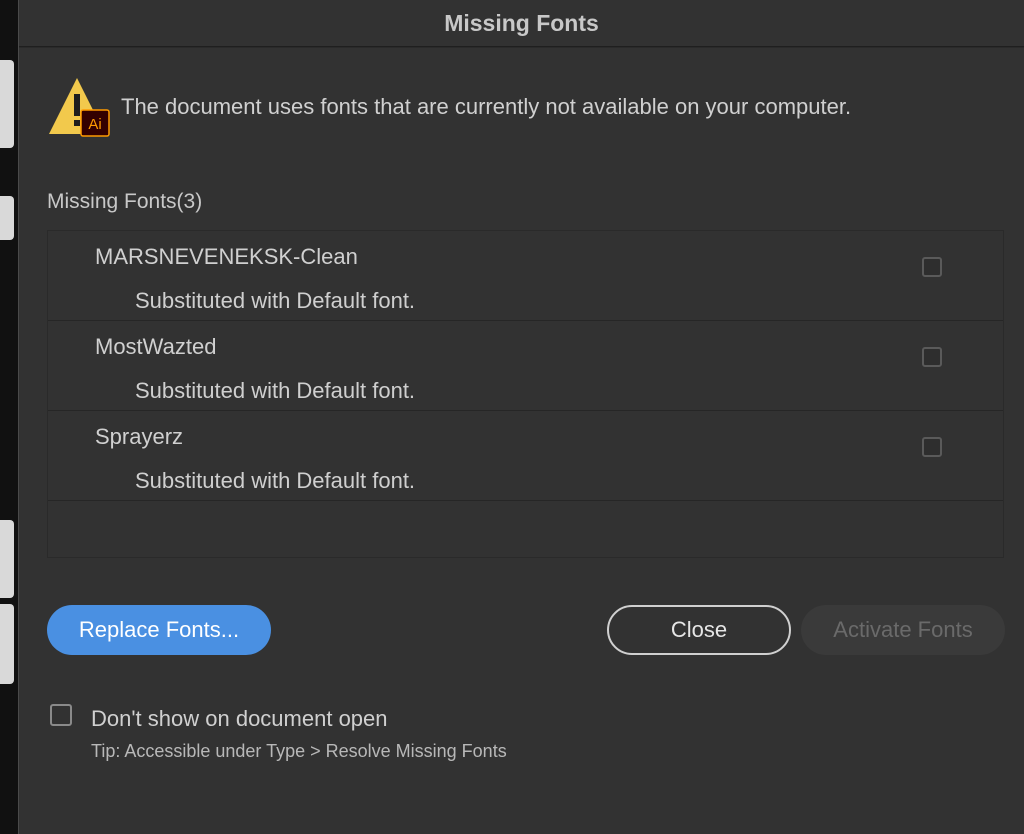 The image size is (1024, 834). Describe the element at coordinates (156, 346) in the screenshot. I see `font-name: MostWazted` at that location.